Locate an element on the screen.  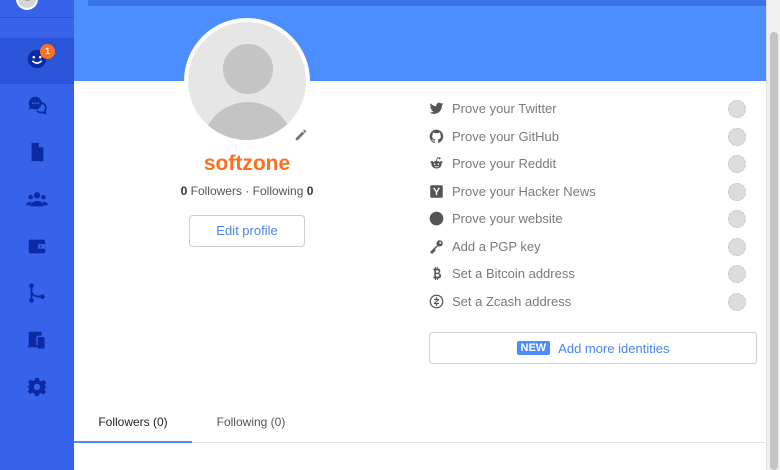
gear-icon is located at coordinates (37, 389).